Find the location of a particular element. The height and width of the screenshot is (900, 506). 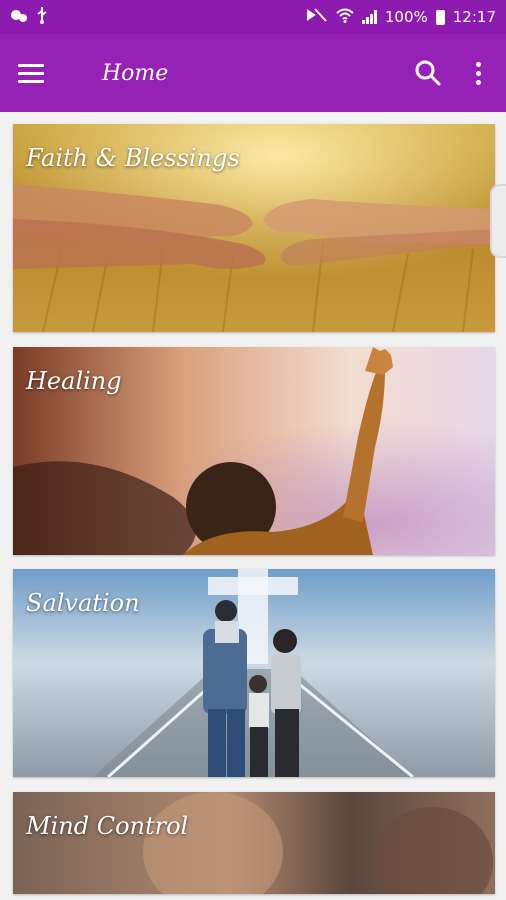

page-title: Home is located at coordinates (135, 73).